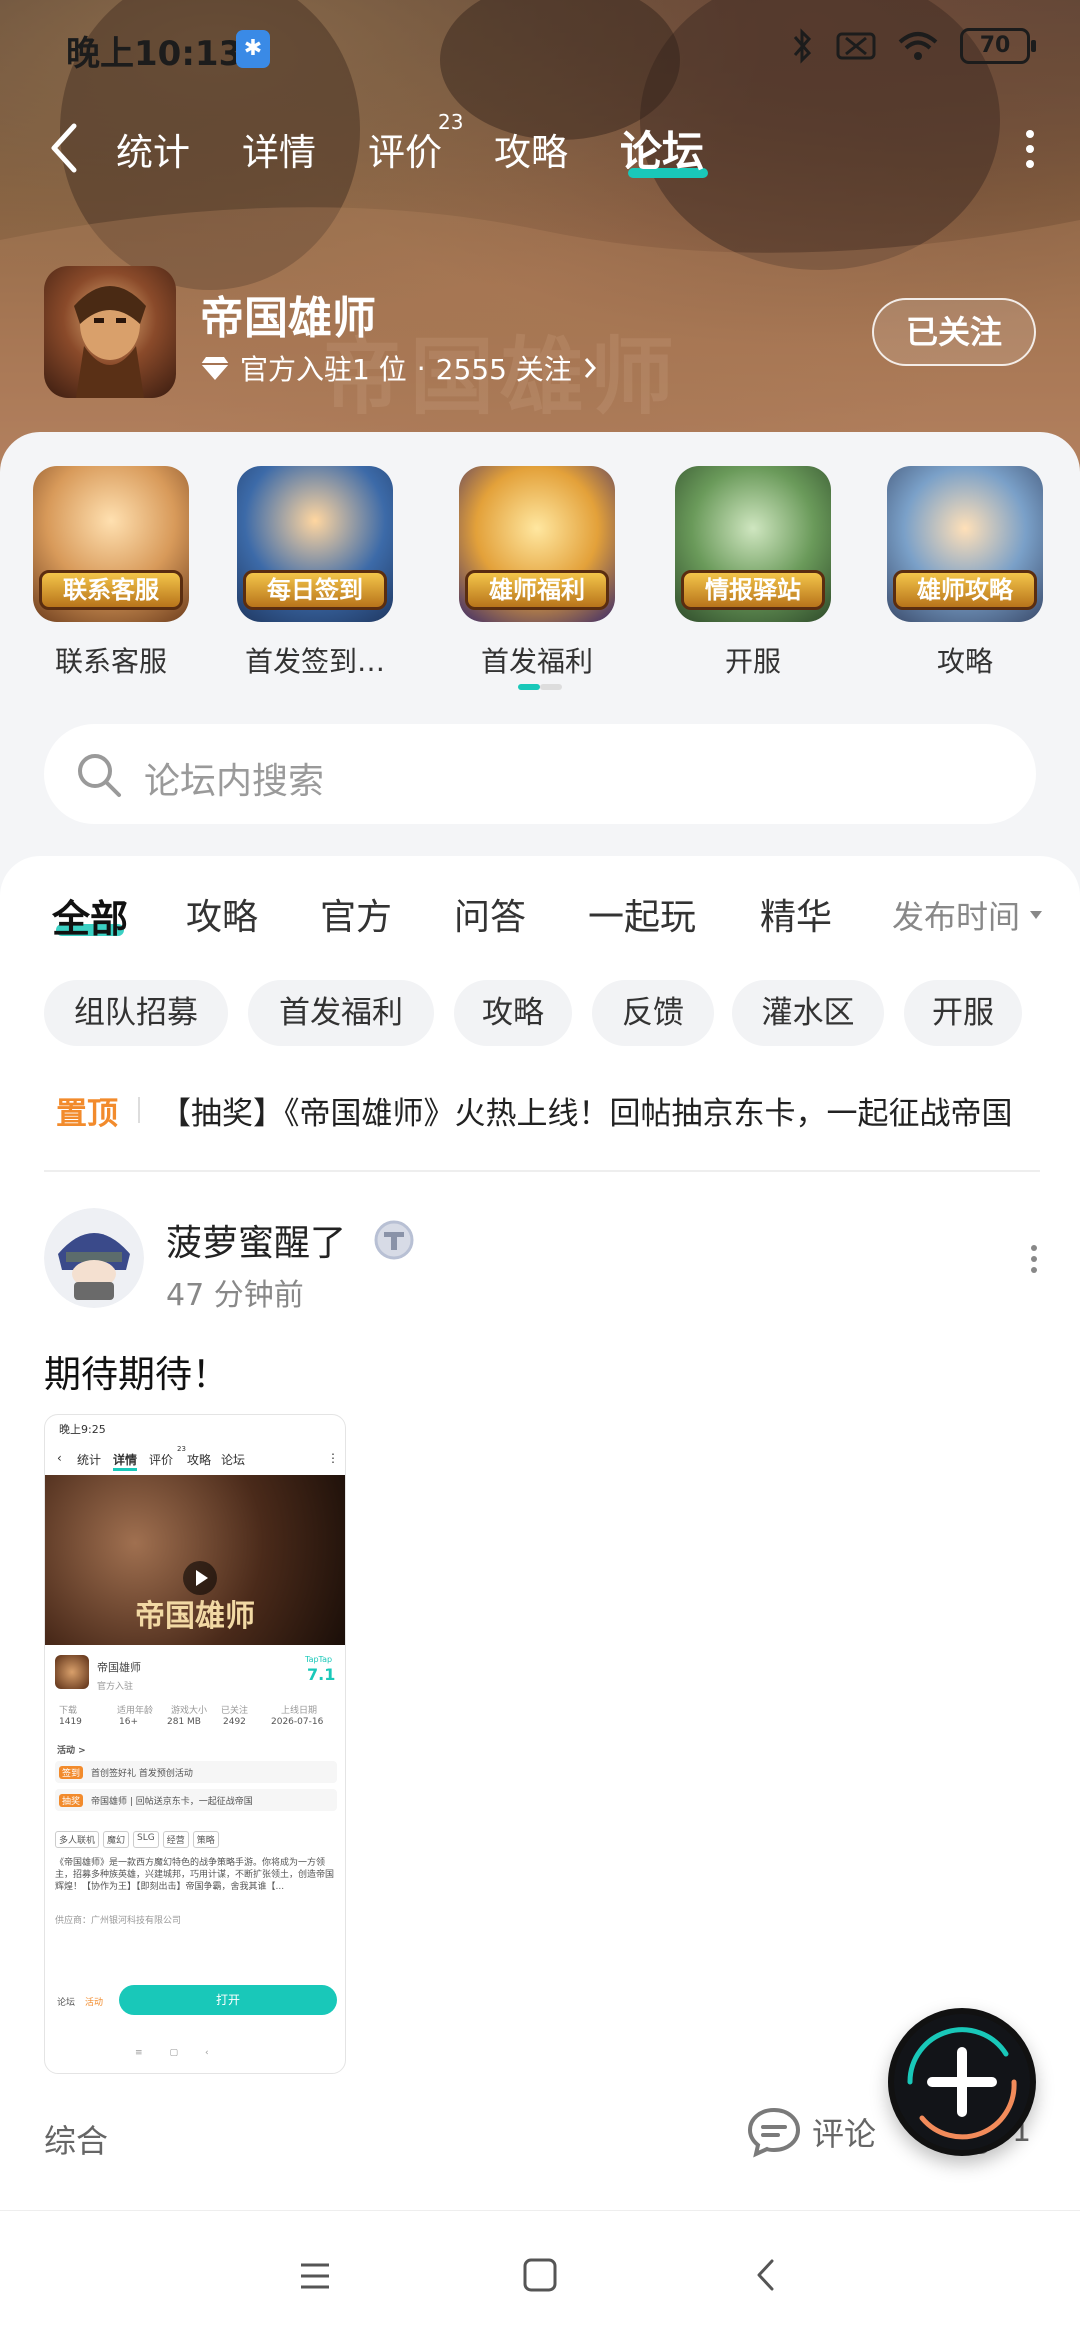 The width and height of the screenshot is (1080, 2340). Describe the element at coordinates (1030, 149) in the screenshot. I see `more-options-icon` at that location.